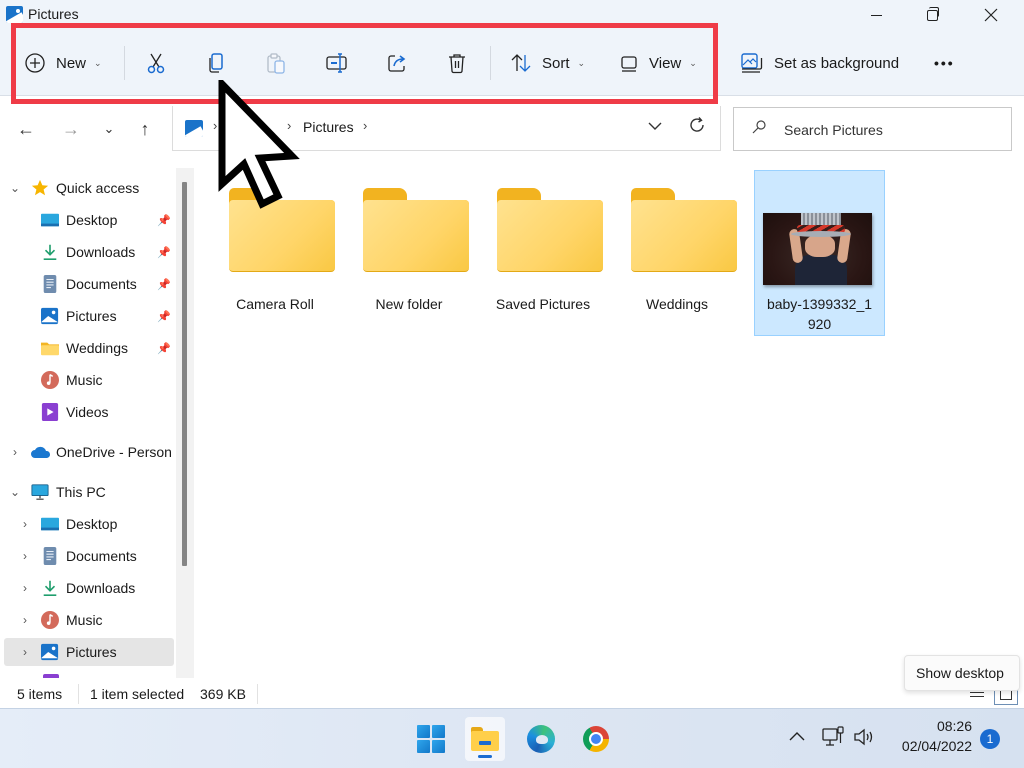 This screenshot has width=1024, height=768. I want to click on view-icon, so click(629, 64).